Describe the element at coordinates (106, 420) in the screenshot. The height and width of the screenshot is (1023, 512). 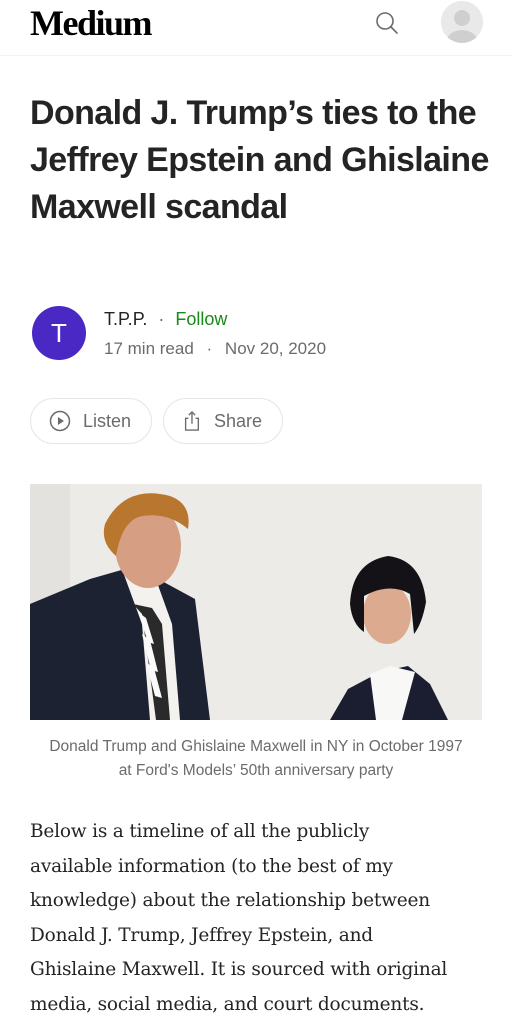
I see `listen-label: Listen` at that location.